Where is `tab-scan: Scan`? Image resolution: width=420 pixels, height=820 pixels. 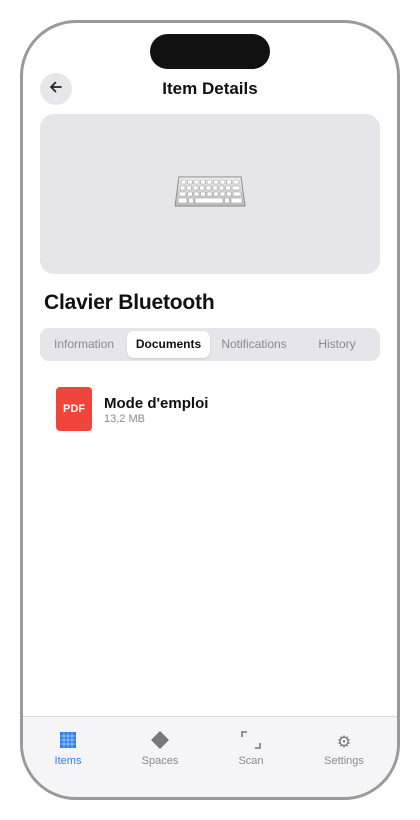
tab-scan: Scan is located at coordinates (251, 750).